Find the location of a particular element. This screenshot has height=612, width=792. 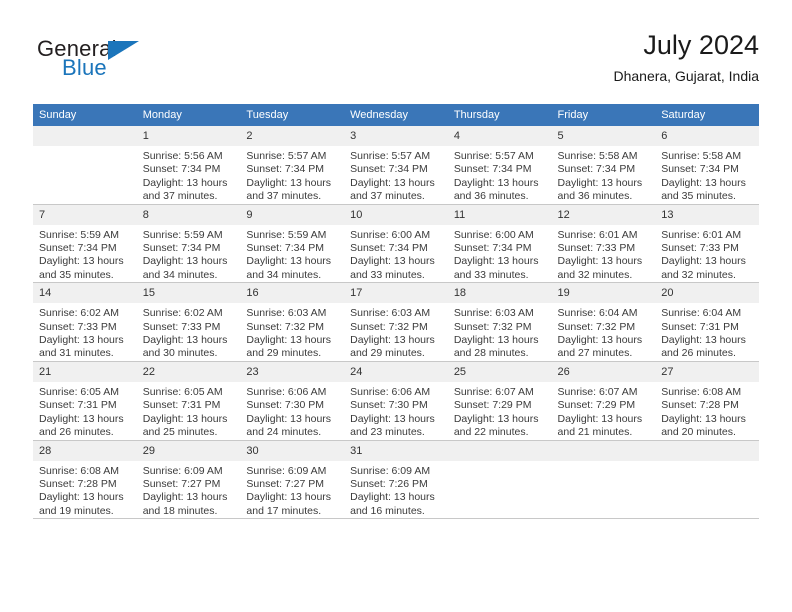

sunrise-text: Sunrise: 6:09 AM is located at coordinates (286, 470).